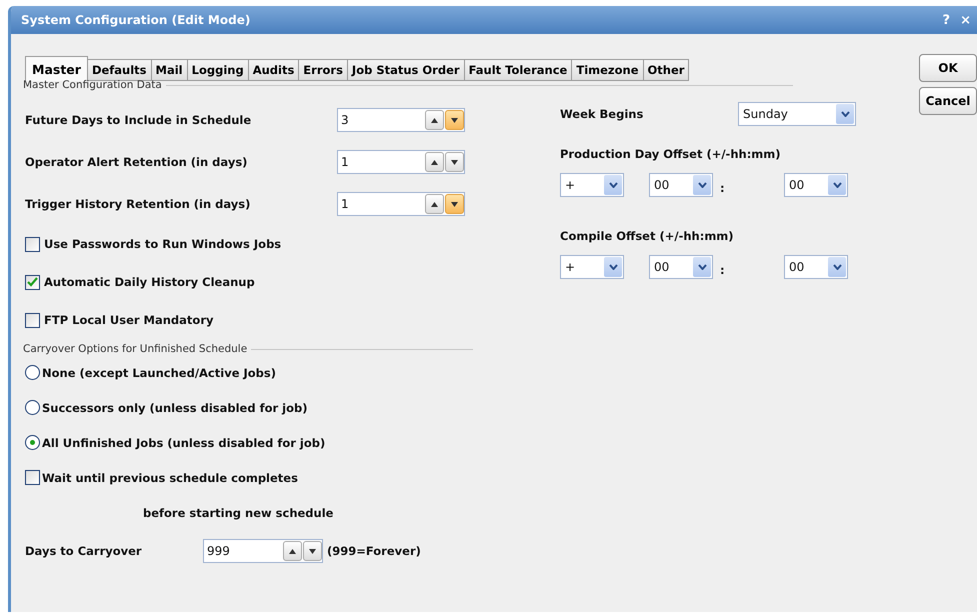 Image resolution: width=977 pixels, height=616 pixels. Describe the element at coordinates (92, 85) in the screenshot. I see `section-title: Master Configuration Data` at that location.